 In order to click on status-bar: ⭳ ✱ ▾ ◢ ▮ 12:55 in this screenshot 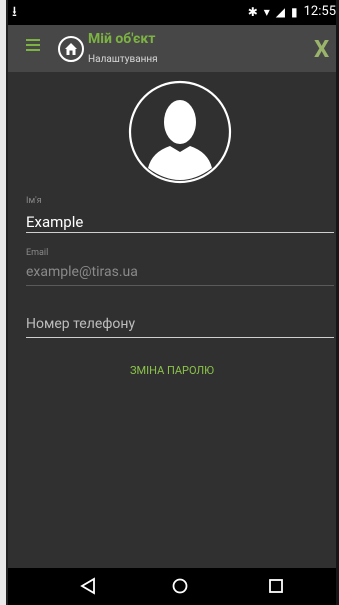, I will do `click(172, 12)`.